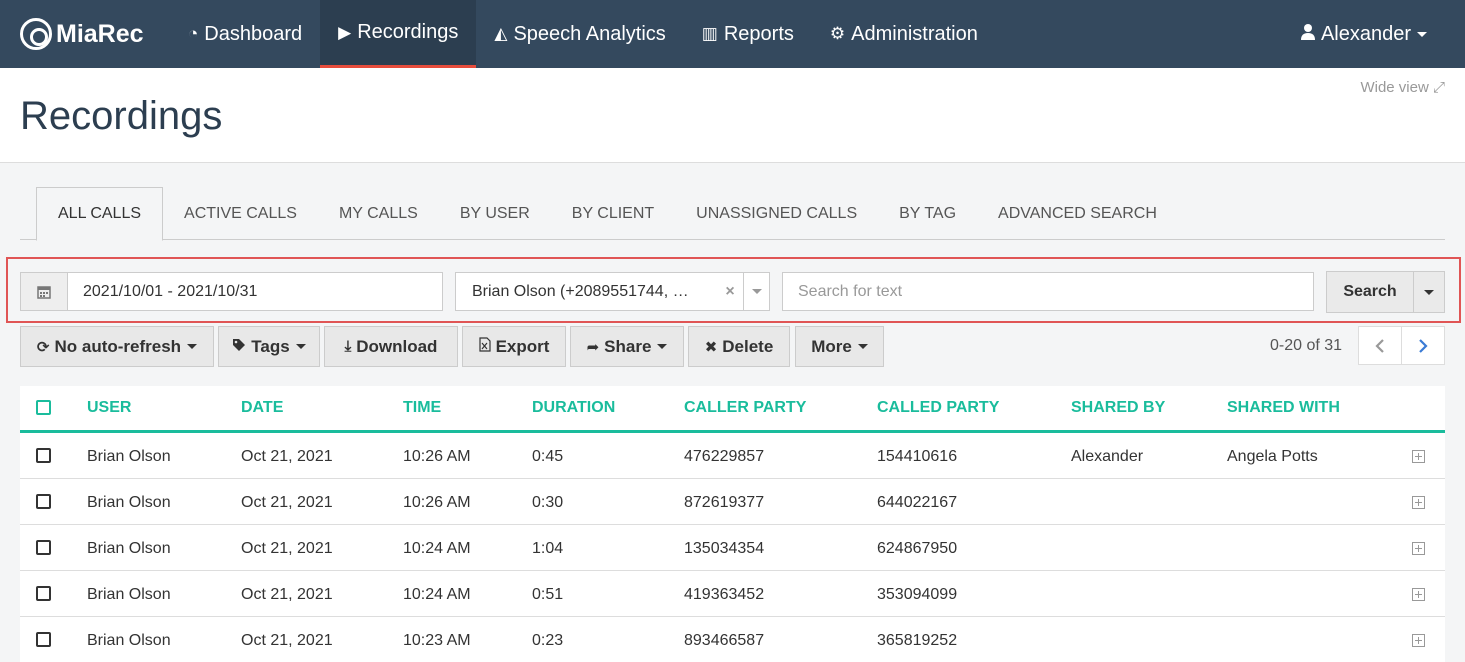 The height and width of the screenshot is (662, 1465). I want to click on brand-name: MiaRec, so click(100, 33).